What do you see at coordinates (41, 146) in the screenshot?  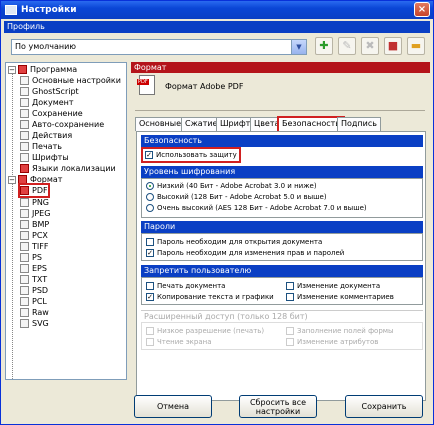 I see `tree-item: Печать` at bounding box center [41, 146].